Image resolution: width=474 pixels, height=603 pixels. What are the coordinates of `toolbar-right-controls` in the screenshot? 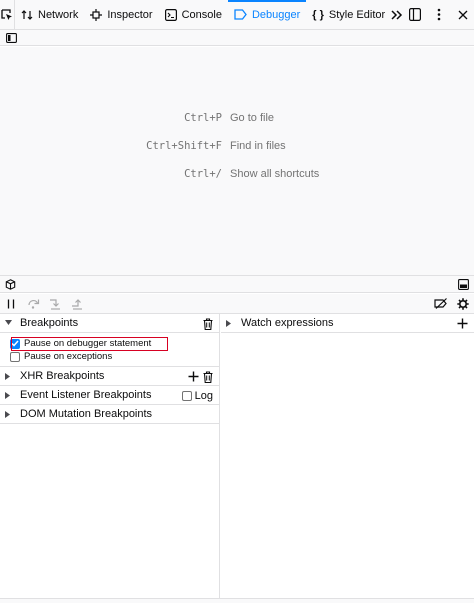 It's located at (438, 15).